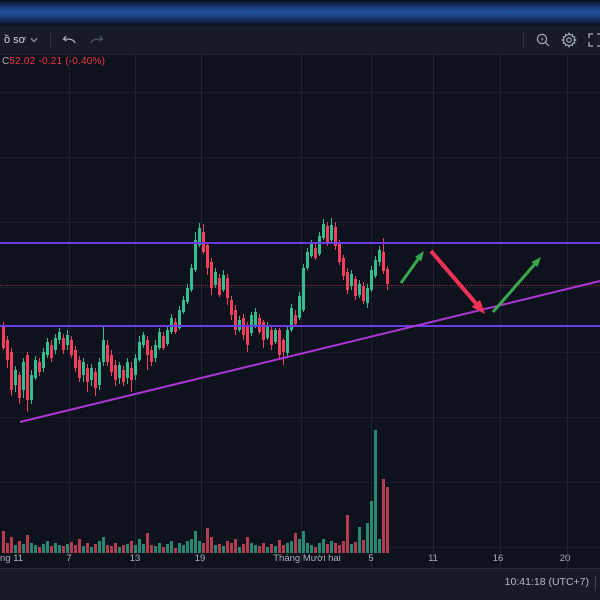 The height and width of the screenshot is (600, 600). What do you see at coordinates (200, 558) in the screenshot?
I see `time-axis-label: 19` at bounding box center [200, 558].